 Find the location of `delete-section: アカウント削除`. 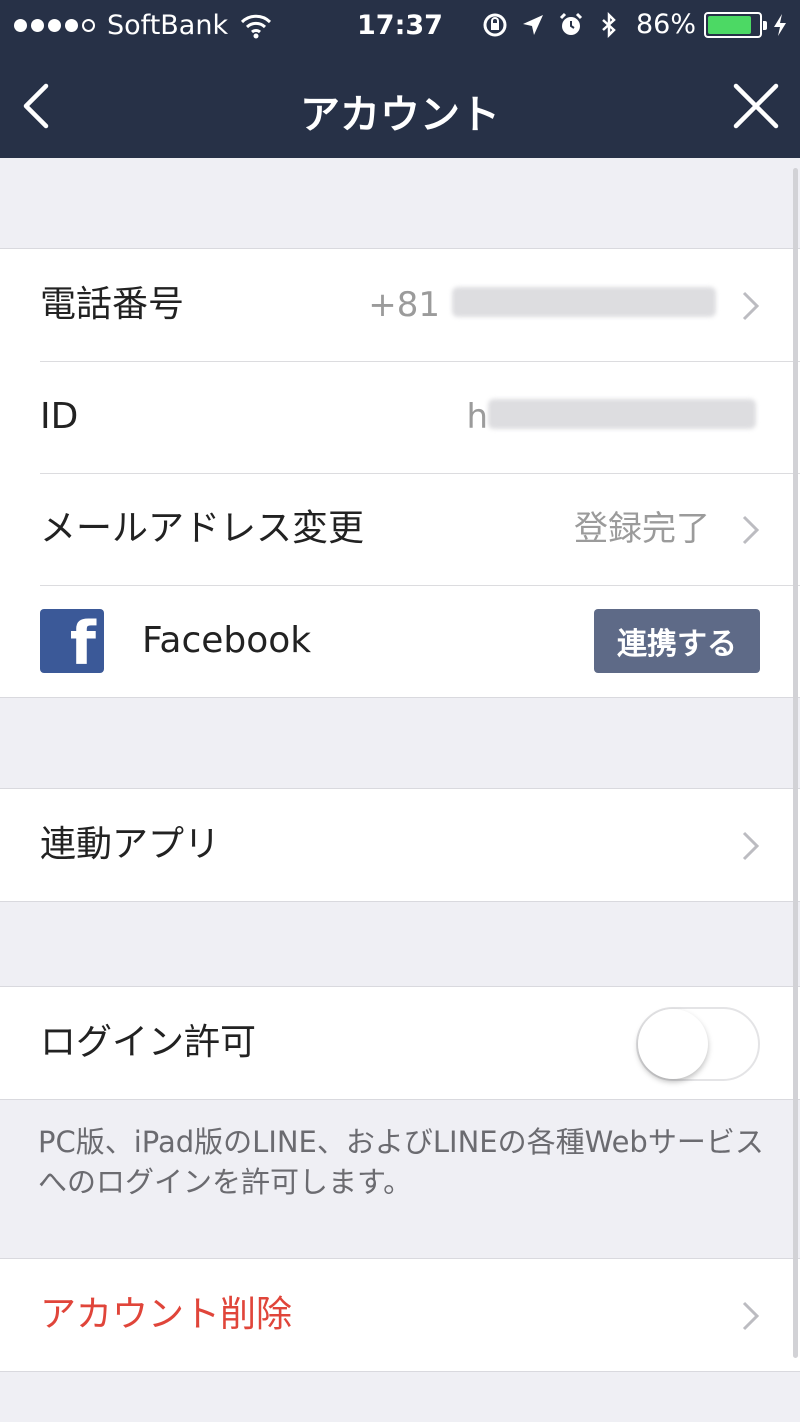

delete-section: アカウント削除 is located at coordinates (400, 1315).